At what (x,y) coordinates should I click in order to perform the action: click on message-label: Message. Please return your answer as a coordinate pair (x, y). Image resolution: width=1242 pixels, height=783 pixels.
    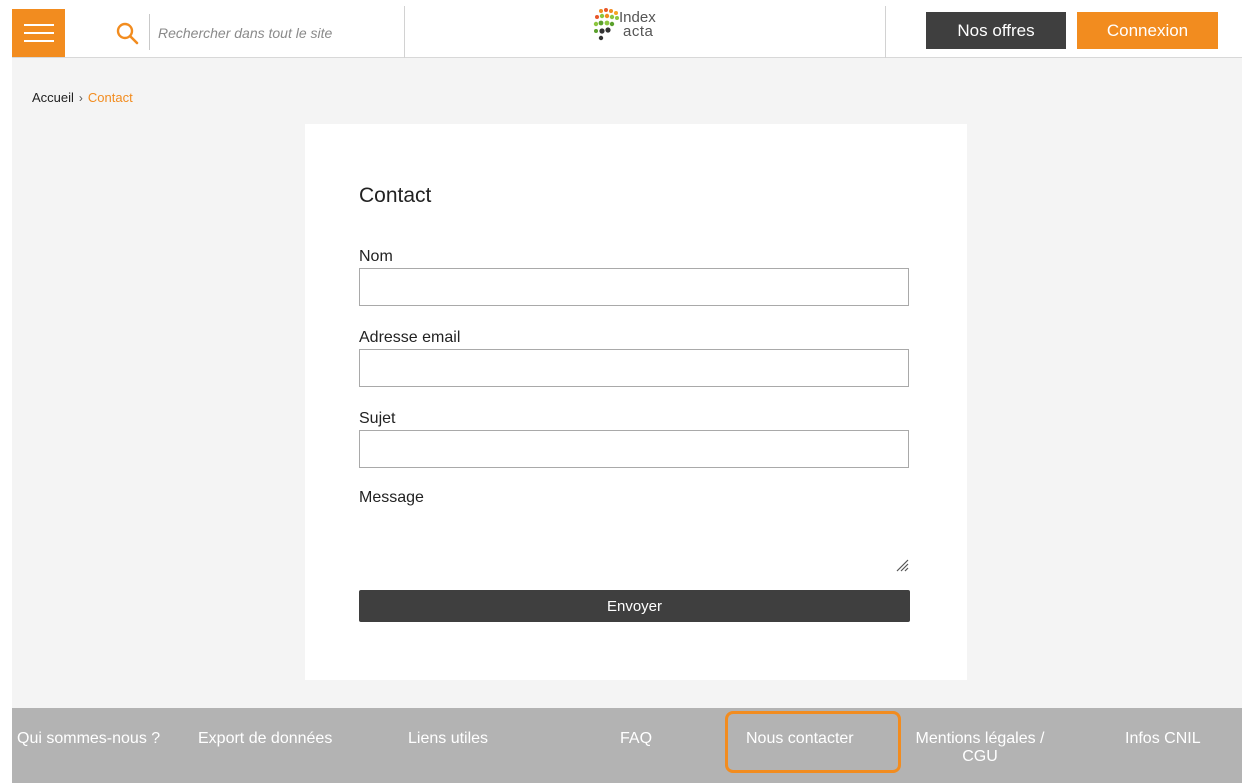
    Looking at the image, I should click on (391, 497).